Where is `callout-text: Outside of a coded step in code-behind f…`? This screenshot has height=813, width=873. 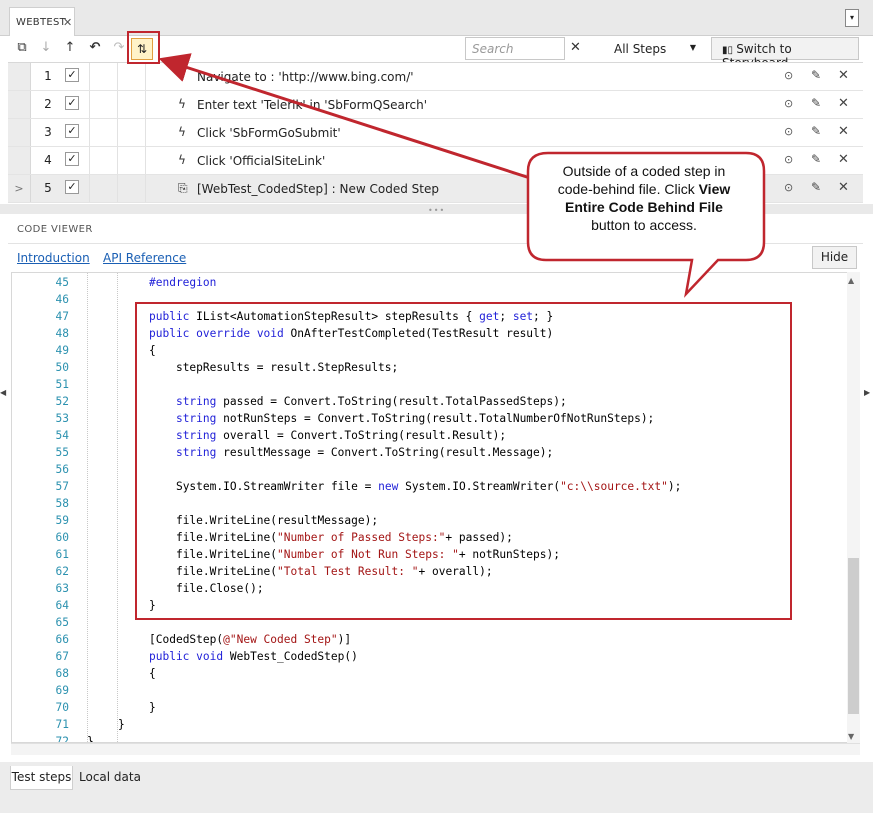
callout-text: Outside of a coded step in code-behind f… is located at coordinates (644, 198).